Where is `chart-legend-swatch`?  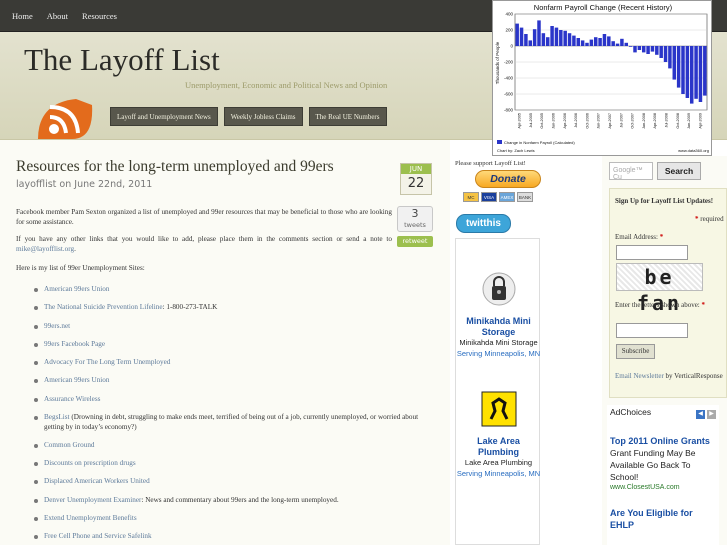
chart-legend-swatch is located at coordinates (499, 142).